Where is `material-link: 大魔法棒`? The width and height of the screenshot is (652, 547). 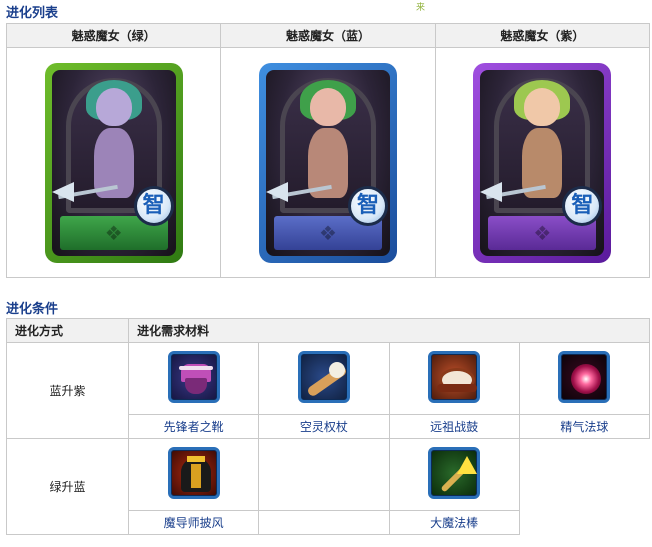 material-link: 大魔法棒 is located at coordinates (454, 522).